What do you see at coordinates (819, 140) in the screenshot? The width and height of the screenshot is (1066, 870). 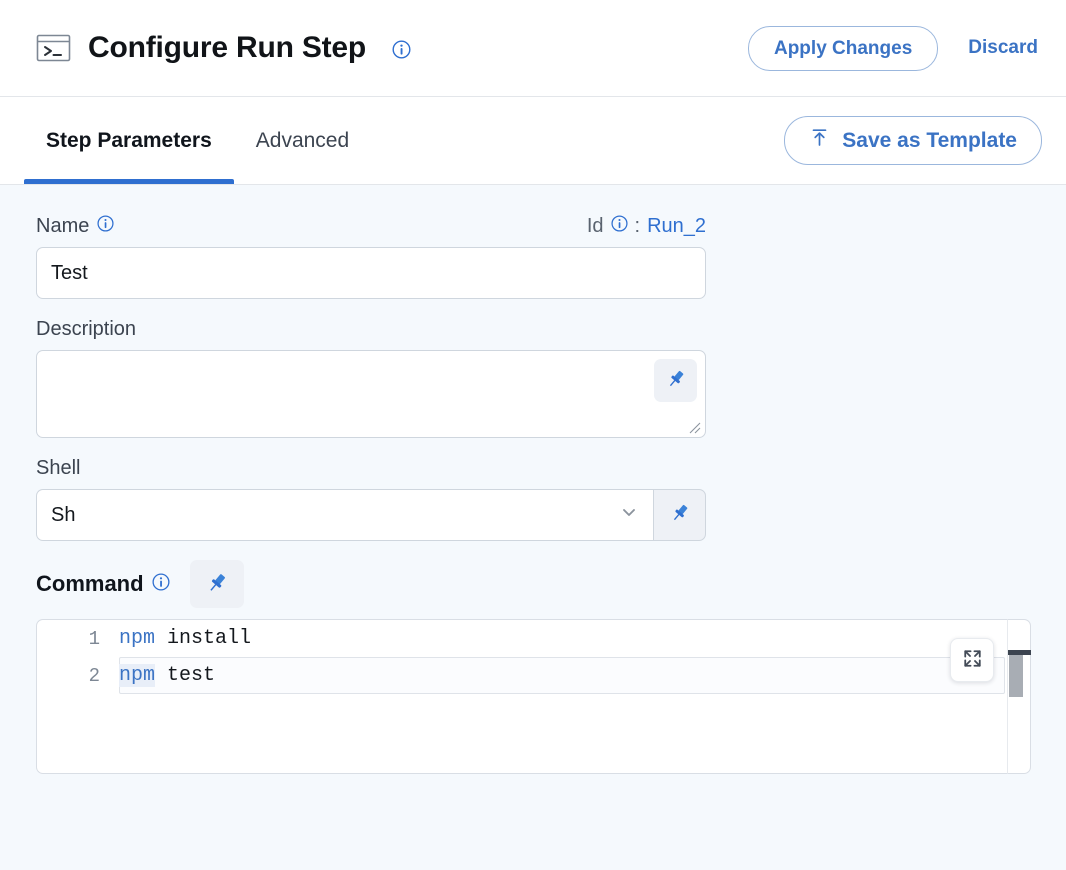 I see `upload-icon` at bounding box center [819, 140].